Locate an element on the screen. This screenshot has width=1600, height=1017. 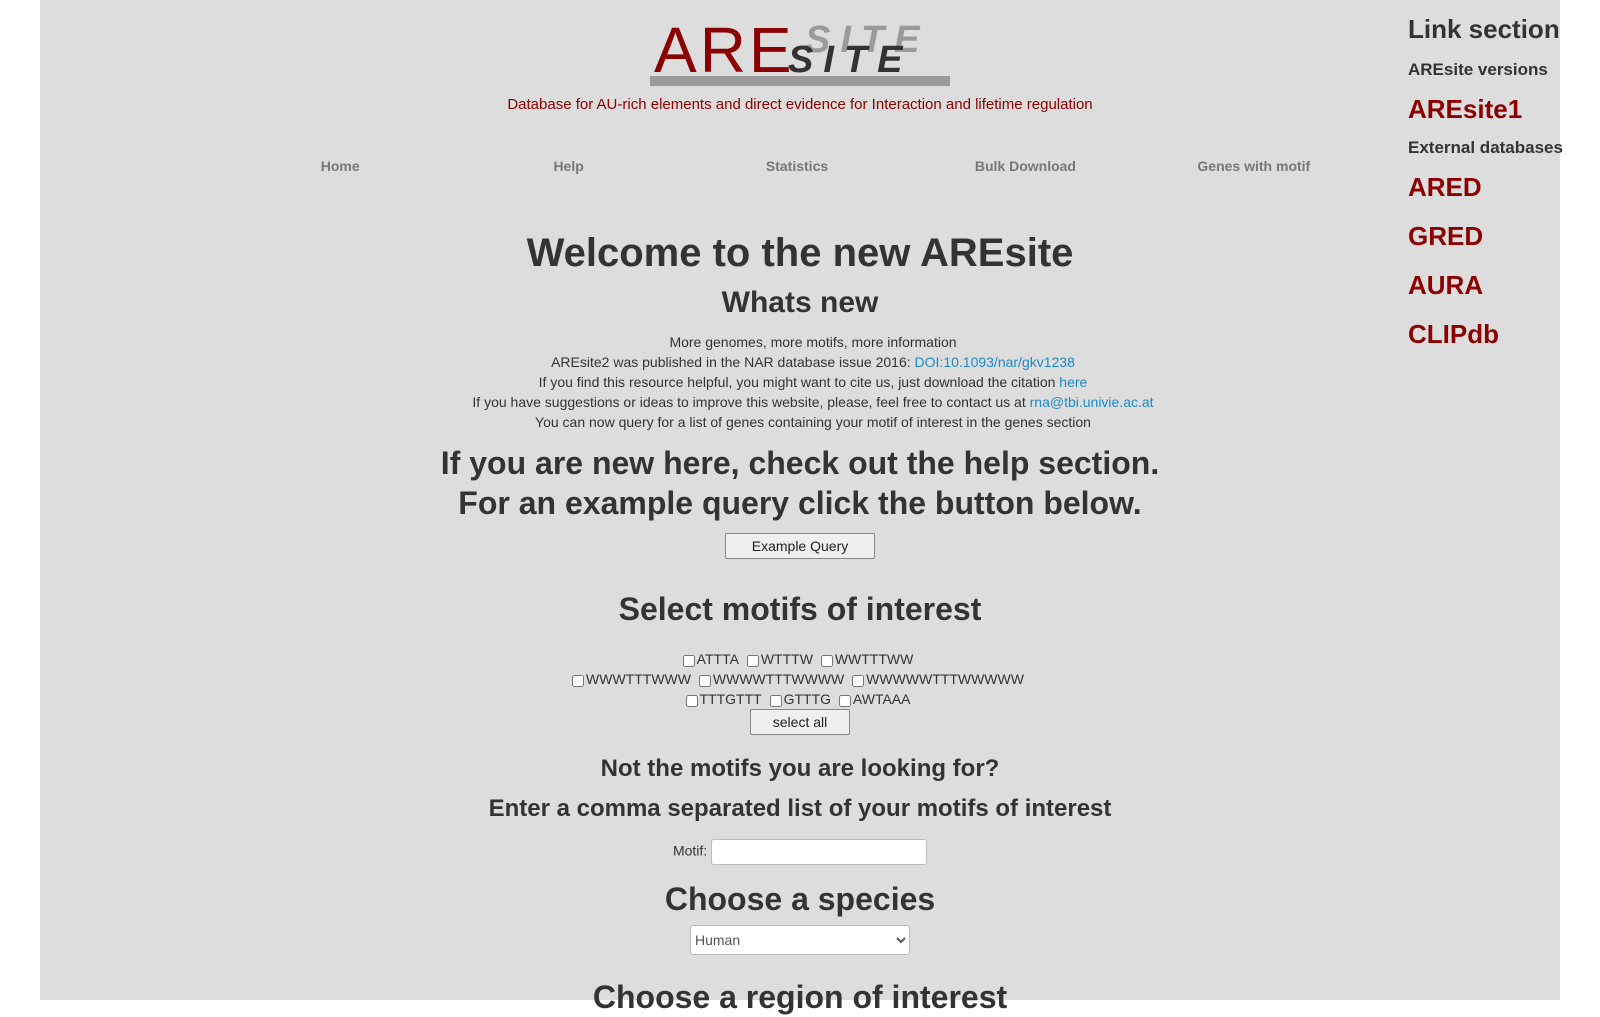
sidebar-link-gred: GRED is located at coordinates (1488, 236).